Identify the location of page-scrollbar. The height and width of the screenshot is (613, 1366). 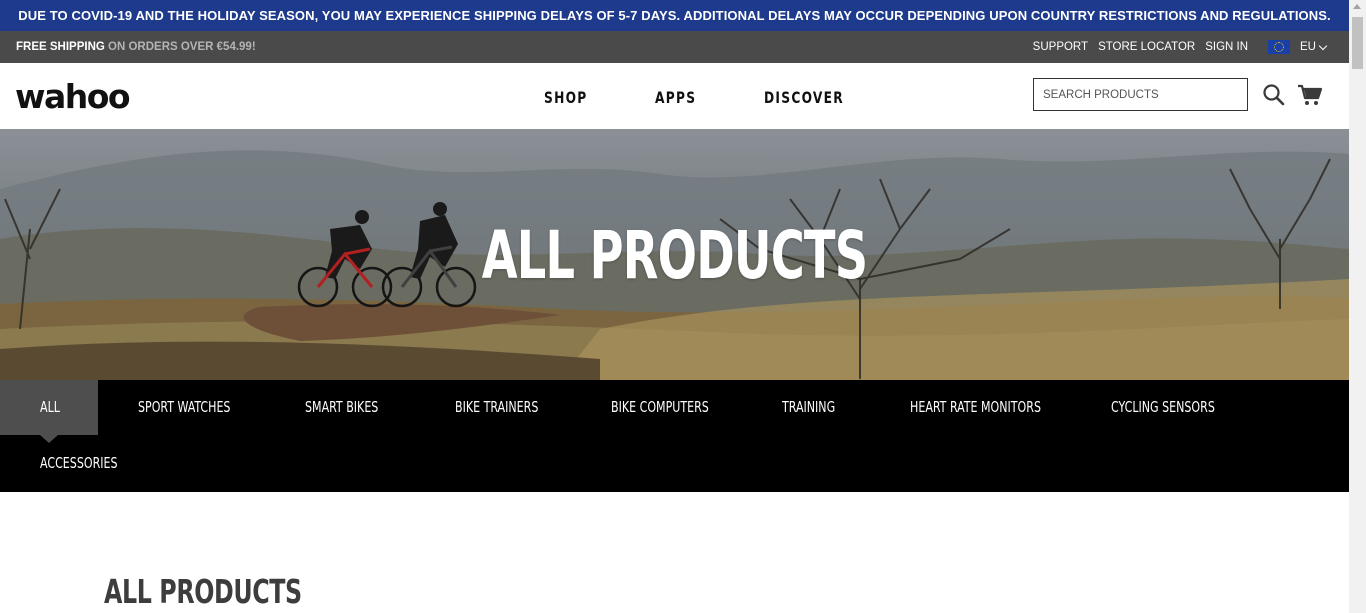
(1357, 306).